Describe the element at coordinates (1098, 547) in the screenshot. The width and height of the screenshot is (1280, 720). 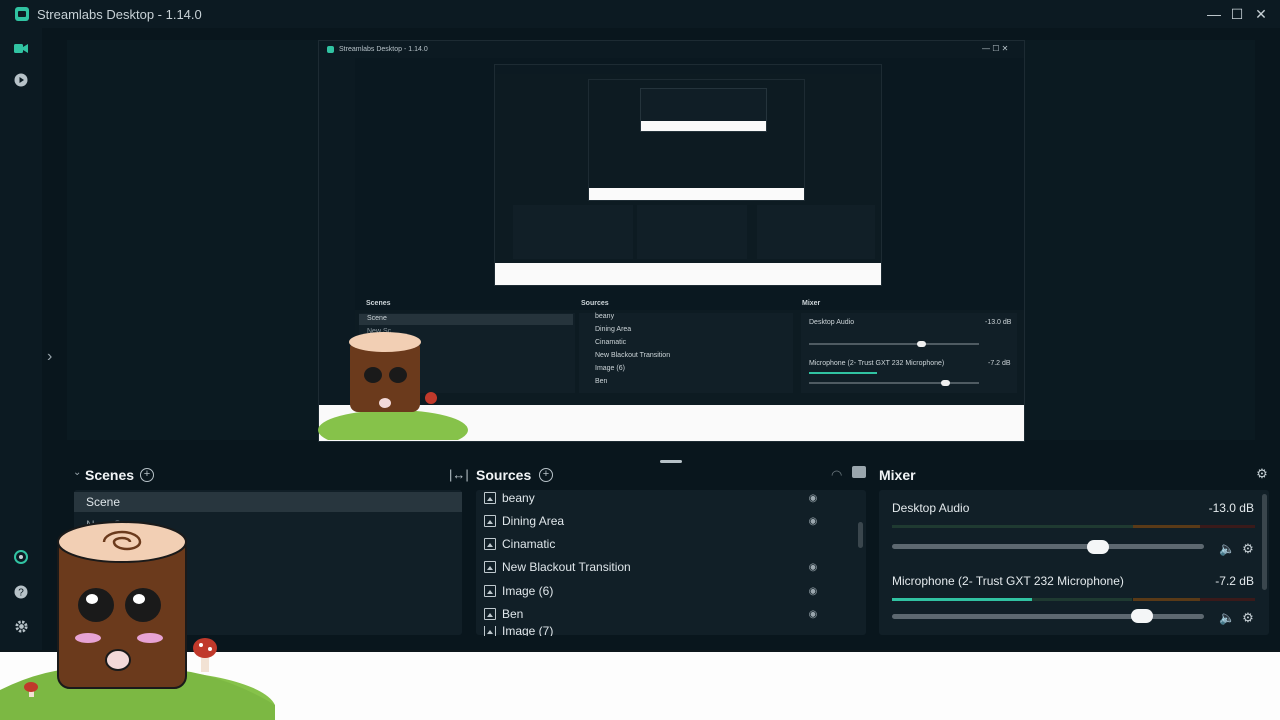
I see `desktop-audio-volume-knob` at that location.